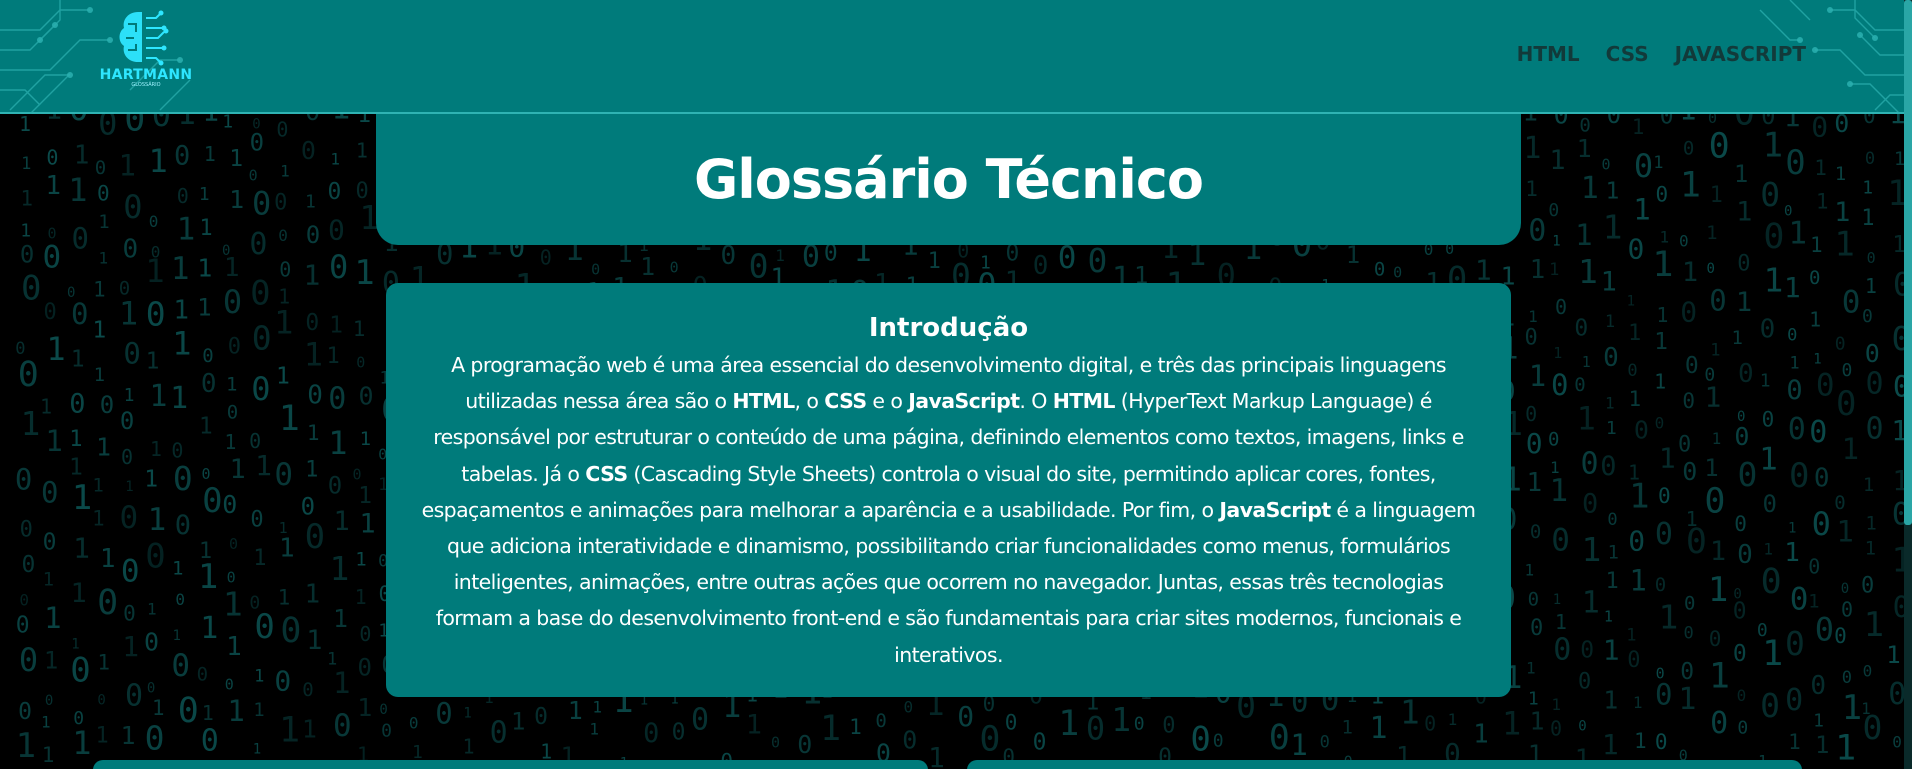 The height and width of the screenshot is (769, 1912). What do you see at coordinates (948, 328) in the screenshot?
I see `intro-heading: Introdução` at bounding box center [948, 328].